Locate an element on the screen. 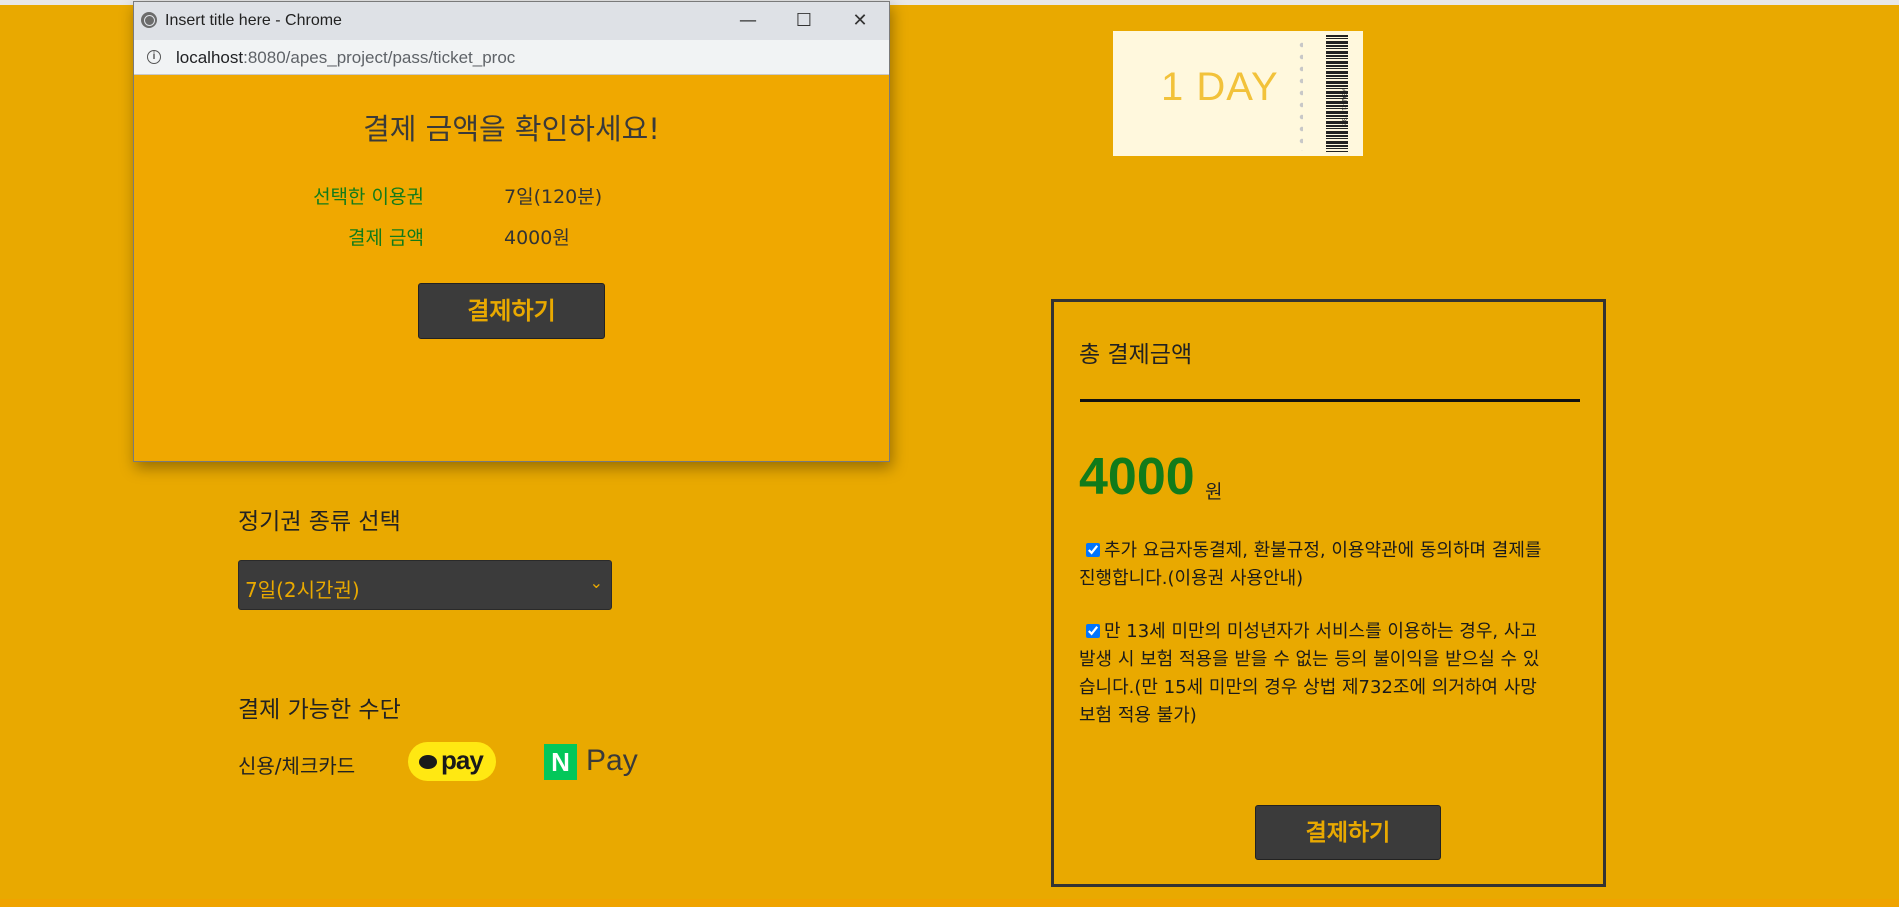 The image size is (1899, 907). pay-button: 결제하기 is located at coordinates (1348, 832).